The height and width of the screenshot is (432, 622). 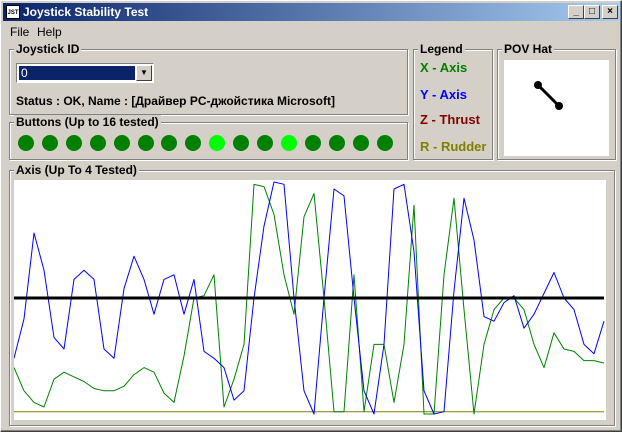 I want to click on axis-group-label: Axis (Up To 4 Tested), so click(x=76, y=170).